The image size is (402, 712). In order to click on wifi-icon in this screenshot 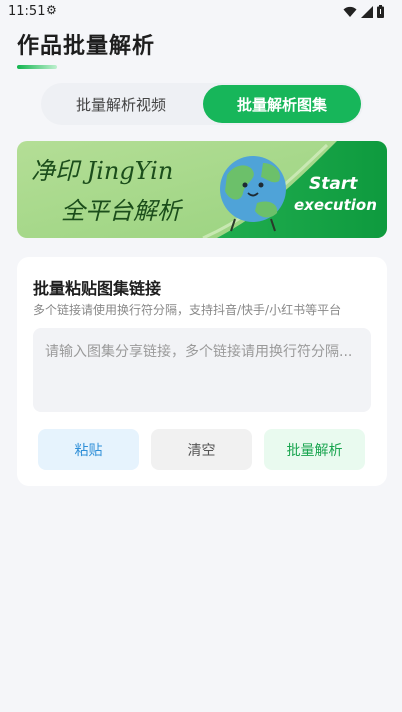, I will do `click(350, 11)`.